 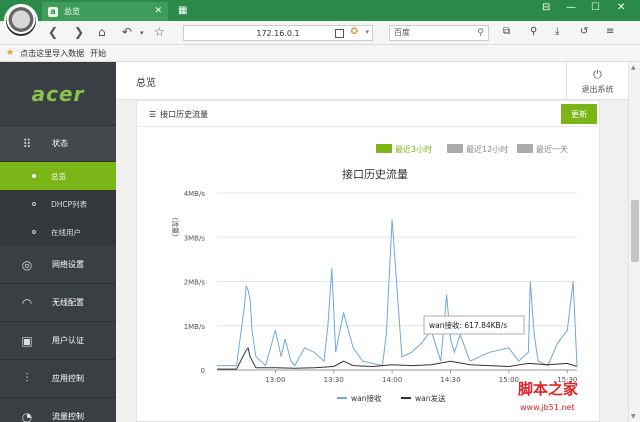 I want to click on page-header: 总览 ⏻ 退出系统, so click(x=372, y=81).